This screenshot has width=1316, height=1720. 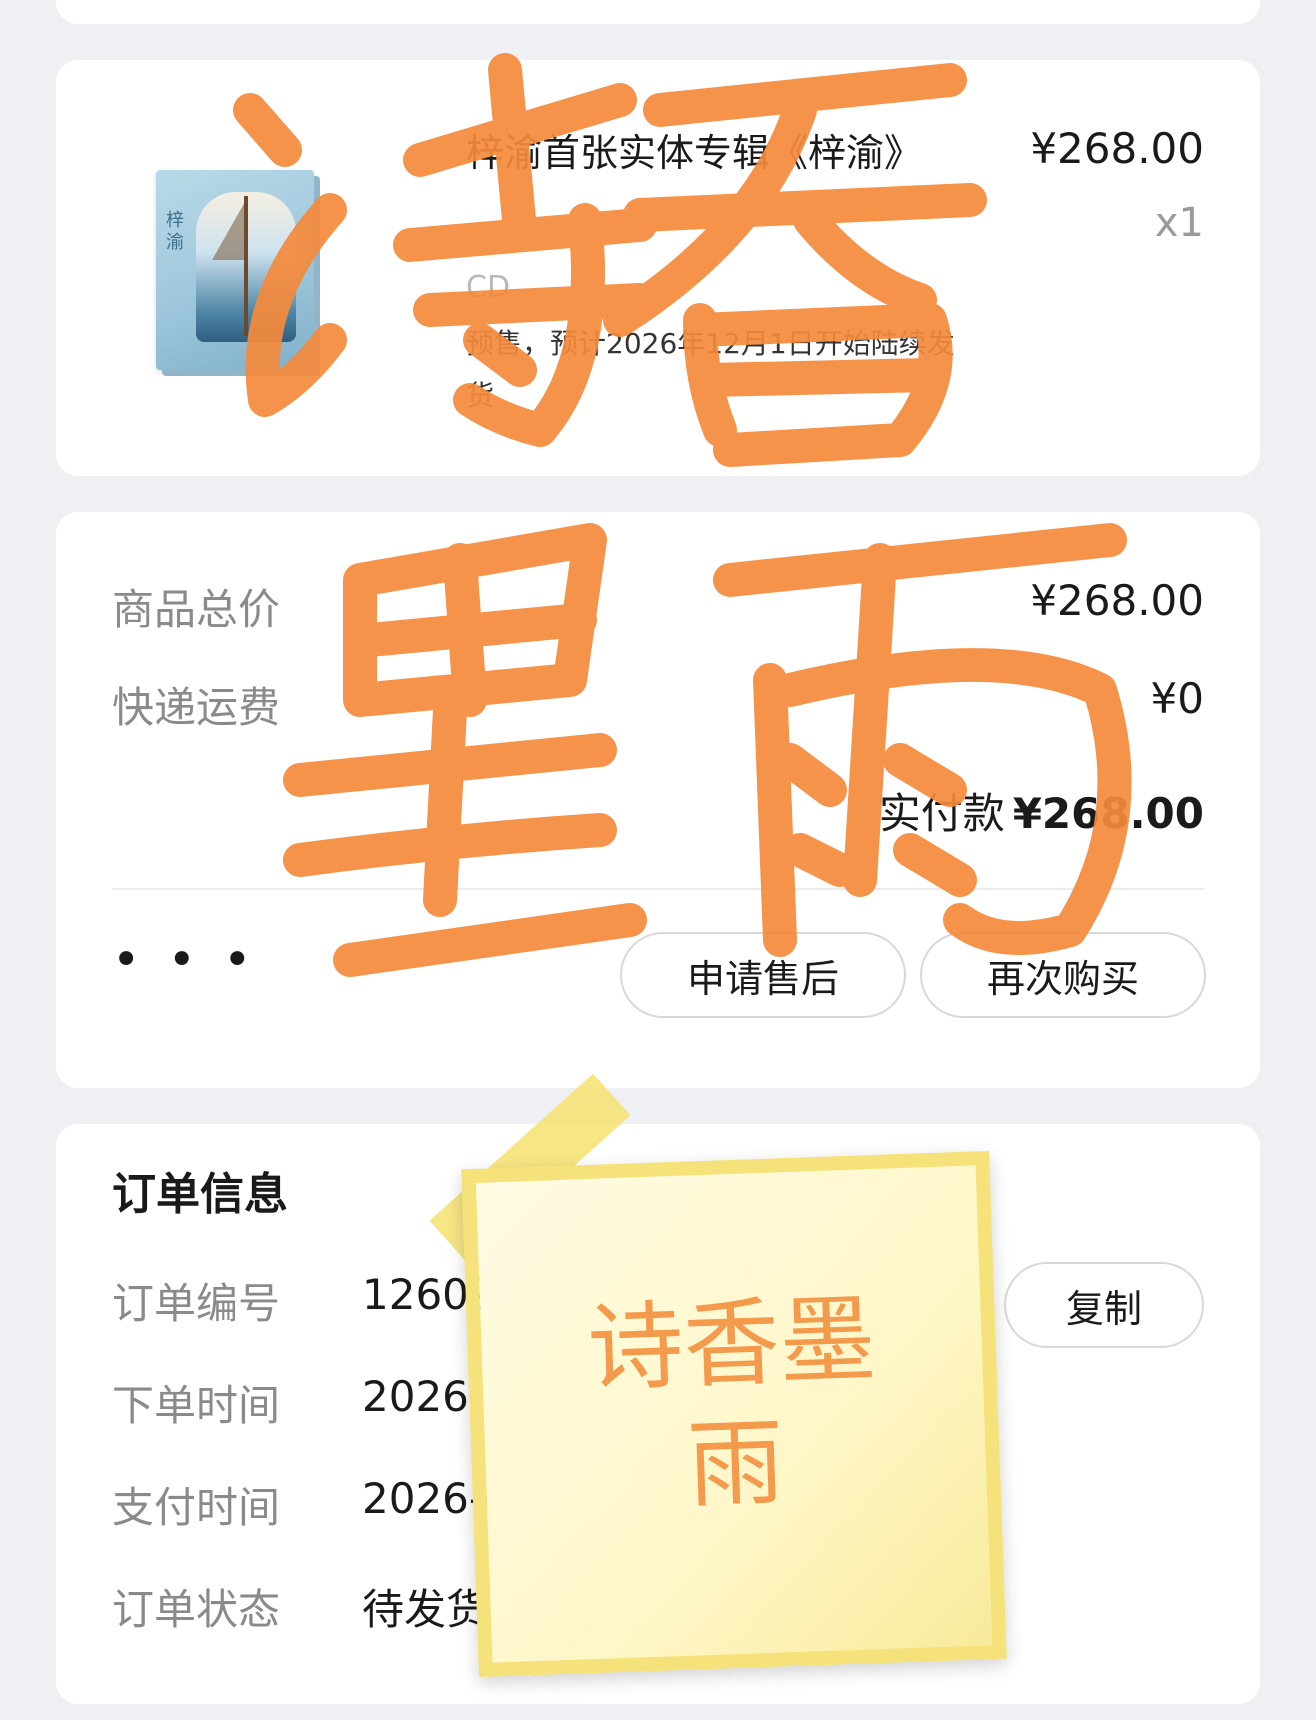 What do you see at coordinates (196, 1303) in the screenshot?
I see `order-number-label: 订单编号` at bounding box center [196, 1303].